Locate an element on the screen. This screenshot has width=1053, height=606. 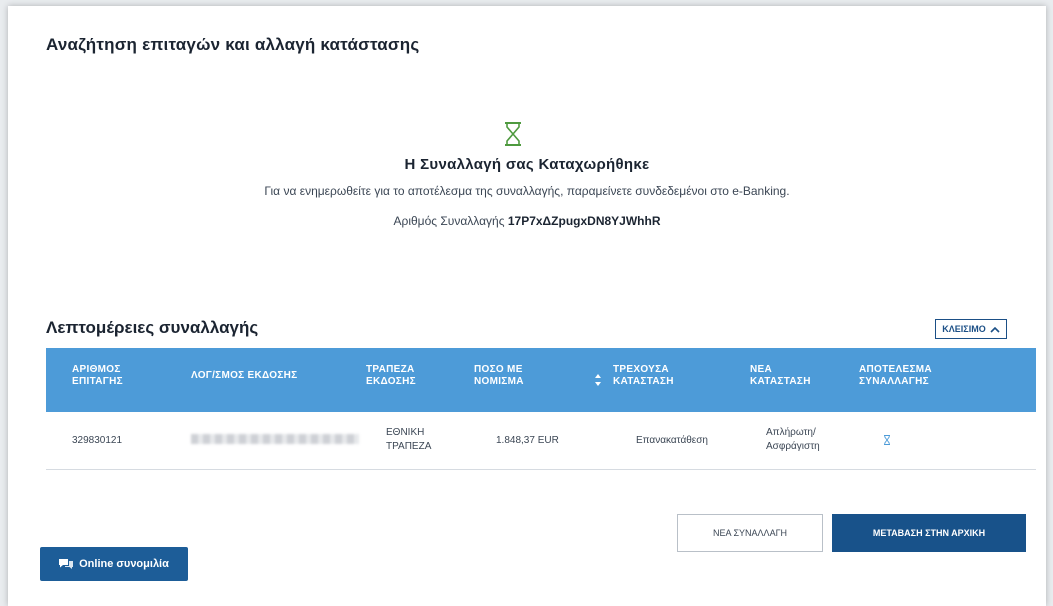
column-header-current-status: ΤΡΕΧΟΥΣΑ ΚΑΤΑΣΤΑΣΗ is located at coordinates (653, 376).